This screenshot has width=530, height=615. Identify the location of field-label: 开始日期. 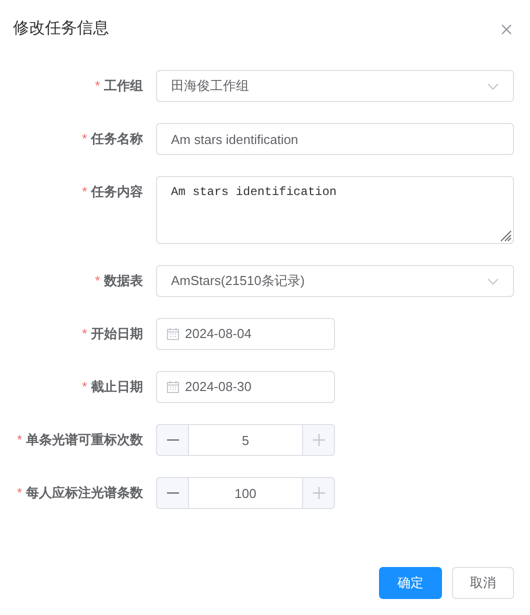
(117, 334).